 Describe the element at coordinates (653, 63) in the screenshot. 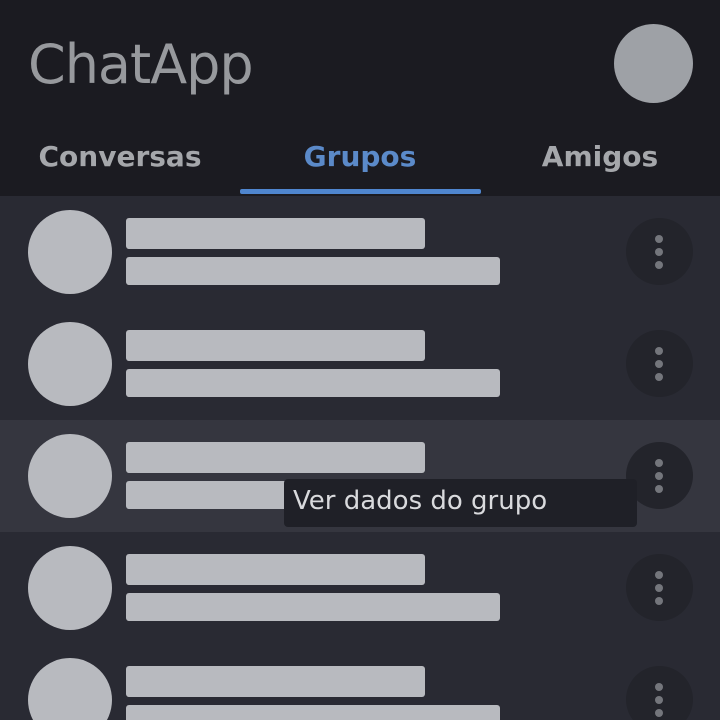

I see `profile-avatar` at that location.